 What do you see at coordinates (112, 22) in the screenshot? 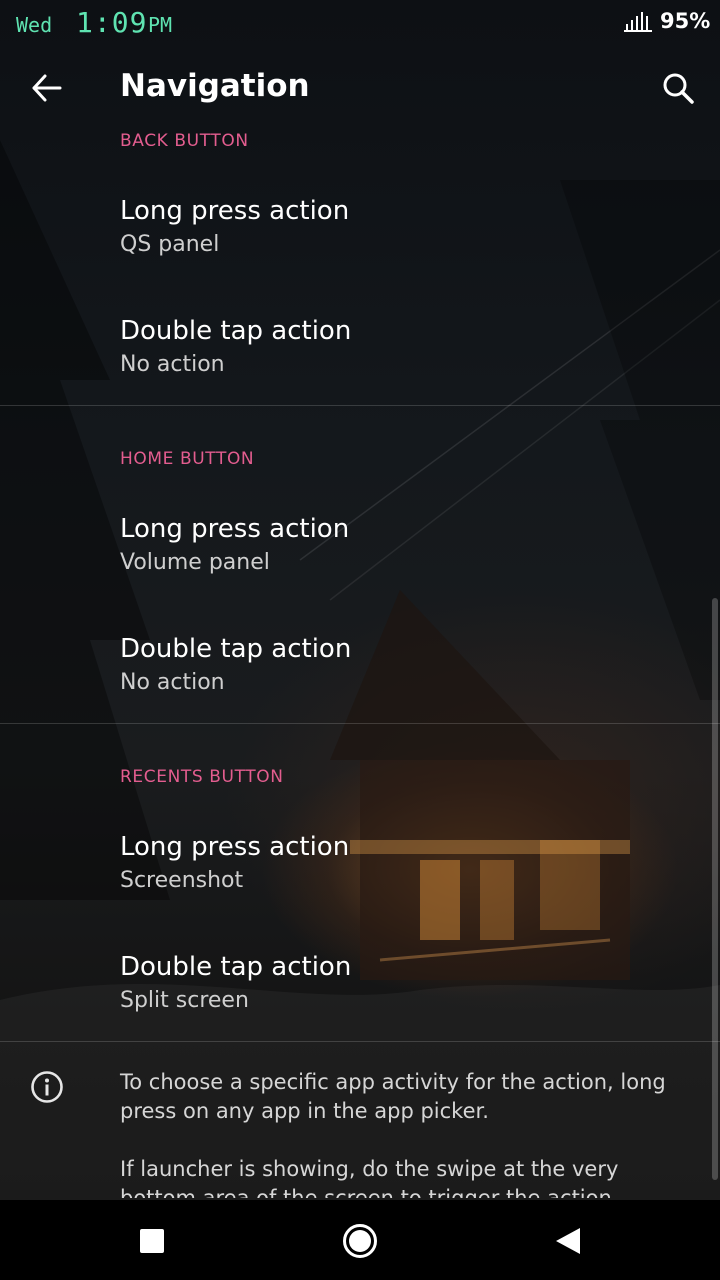
I see `status-time: 1:09` at bounding box center [112, 22].